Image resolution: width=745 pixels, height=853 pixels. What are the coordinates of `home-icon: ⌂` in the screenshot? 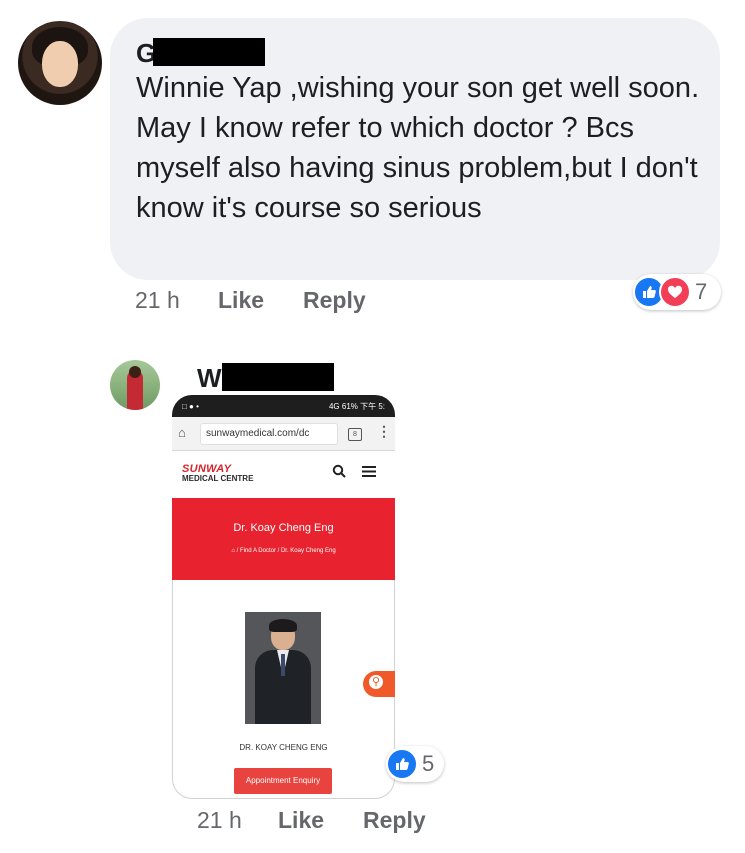 It's located at (182, 432).